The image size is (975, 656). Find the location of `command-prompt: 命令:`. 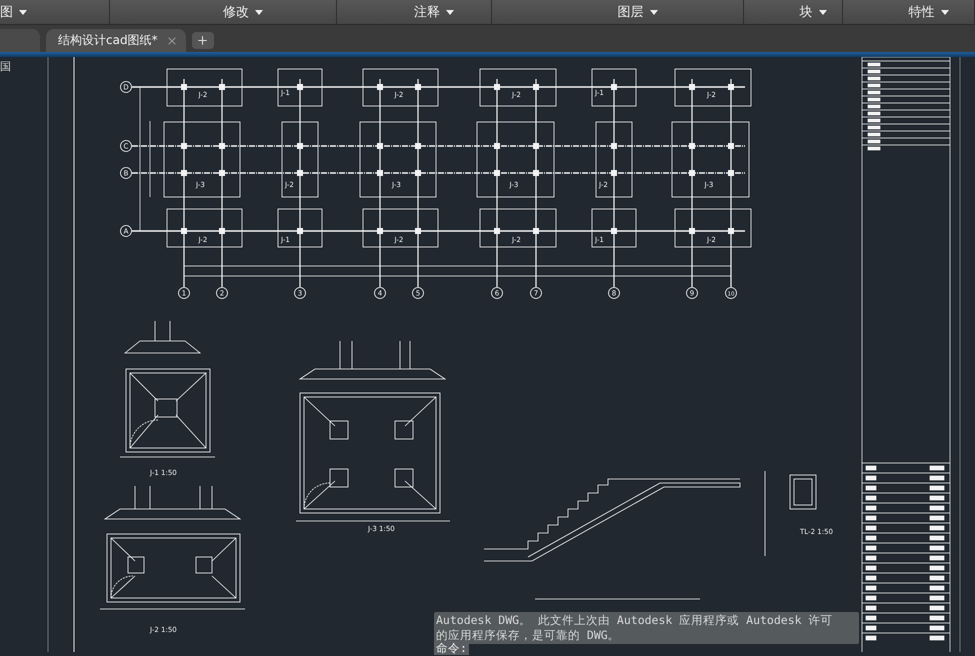

command-prompt: 命令: is located at coordinates (451, 648).